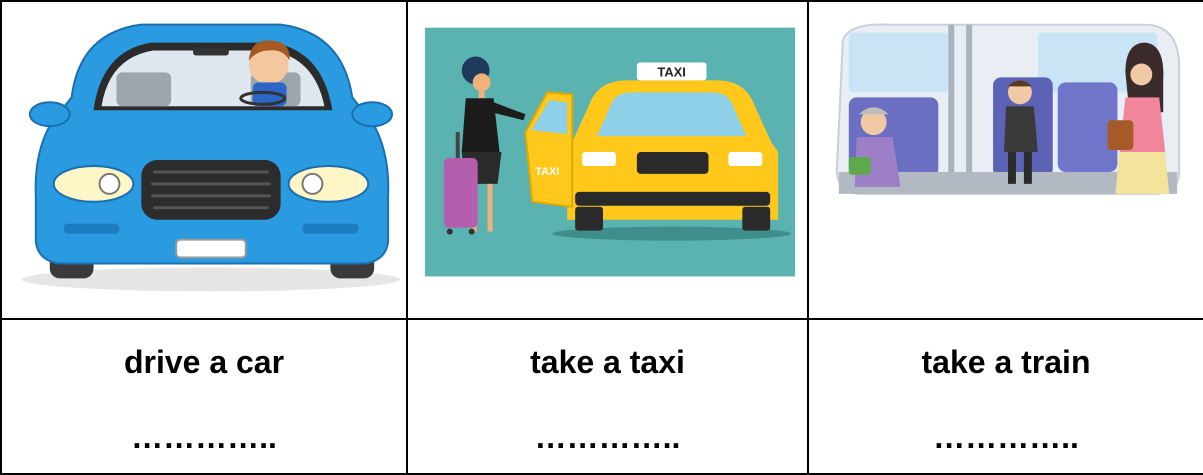  Describe the element at coordinates (607, 396) in the screenshot. I see `card-taxi: take a taxi …………..` at that location.